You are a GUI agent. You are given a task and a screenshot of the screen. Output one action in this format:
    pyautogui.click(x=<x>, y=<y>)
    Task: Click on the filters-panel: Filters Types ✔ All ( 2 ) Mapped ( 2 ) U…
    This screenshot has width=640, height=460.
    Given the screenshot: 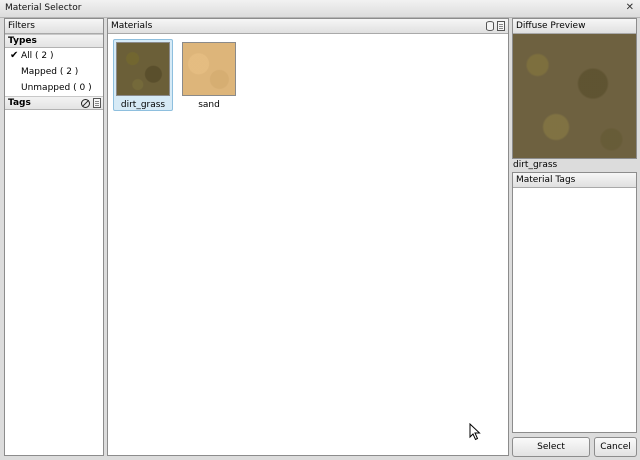 What is the action you would take?
    pyautogui.click(x=54, y=237)
    